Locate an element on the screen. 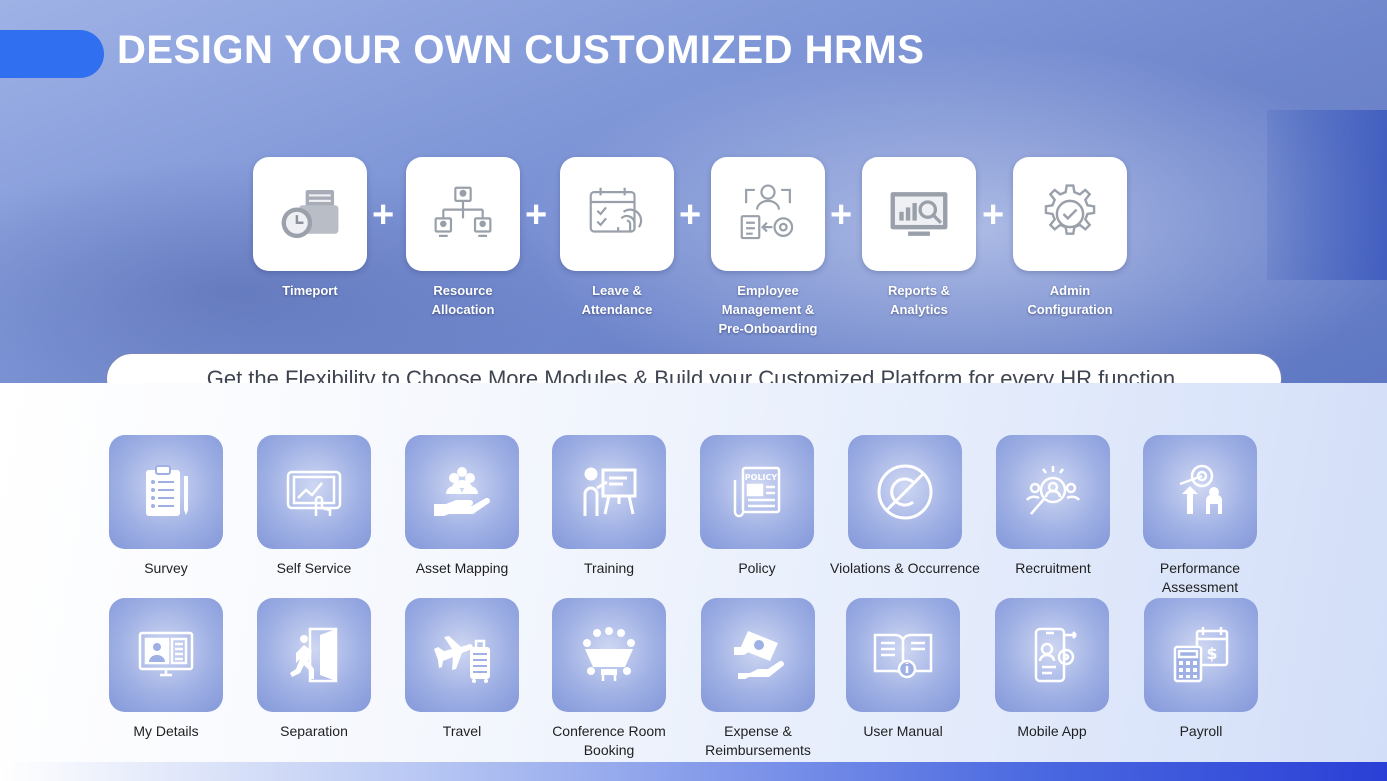  target-growth-icon is located at coordinates (1200, 489).